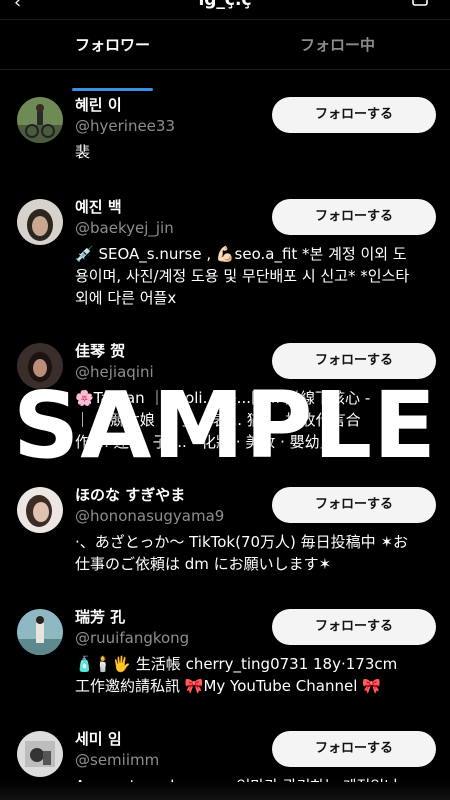 Image resolution: width=450 pixels, height=800 pixels. Describe the element at coordinates (228, 686) in the screenshot. I see `bio-line: 工作邀約請私訊 🎀My YouTube Channel 🎀` at that location.